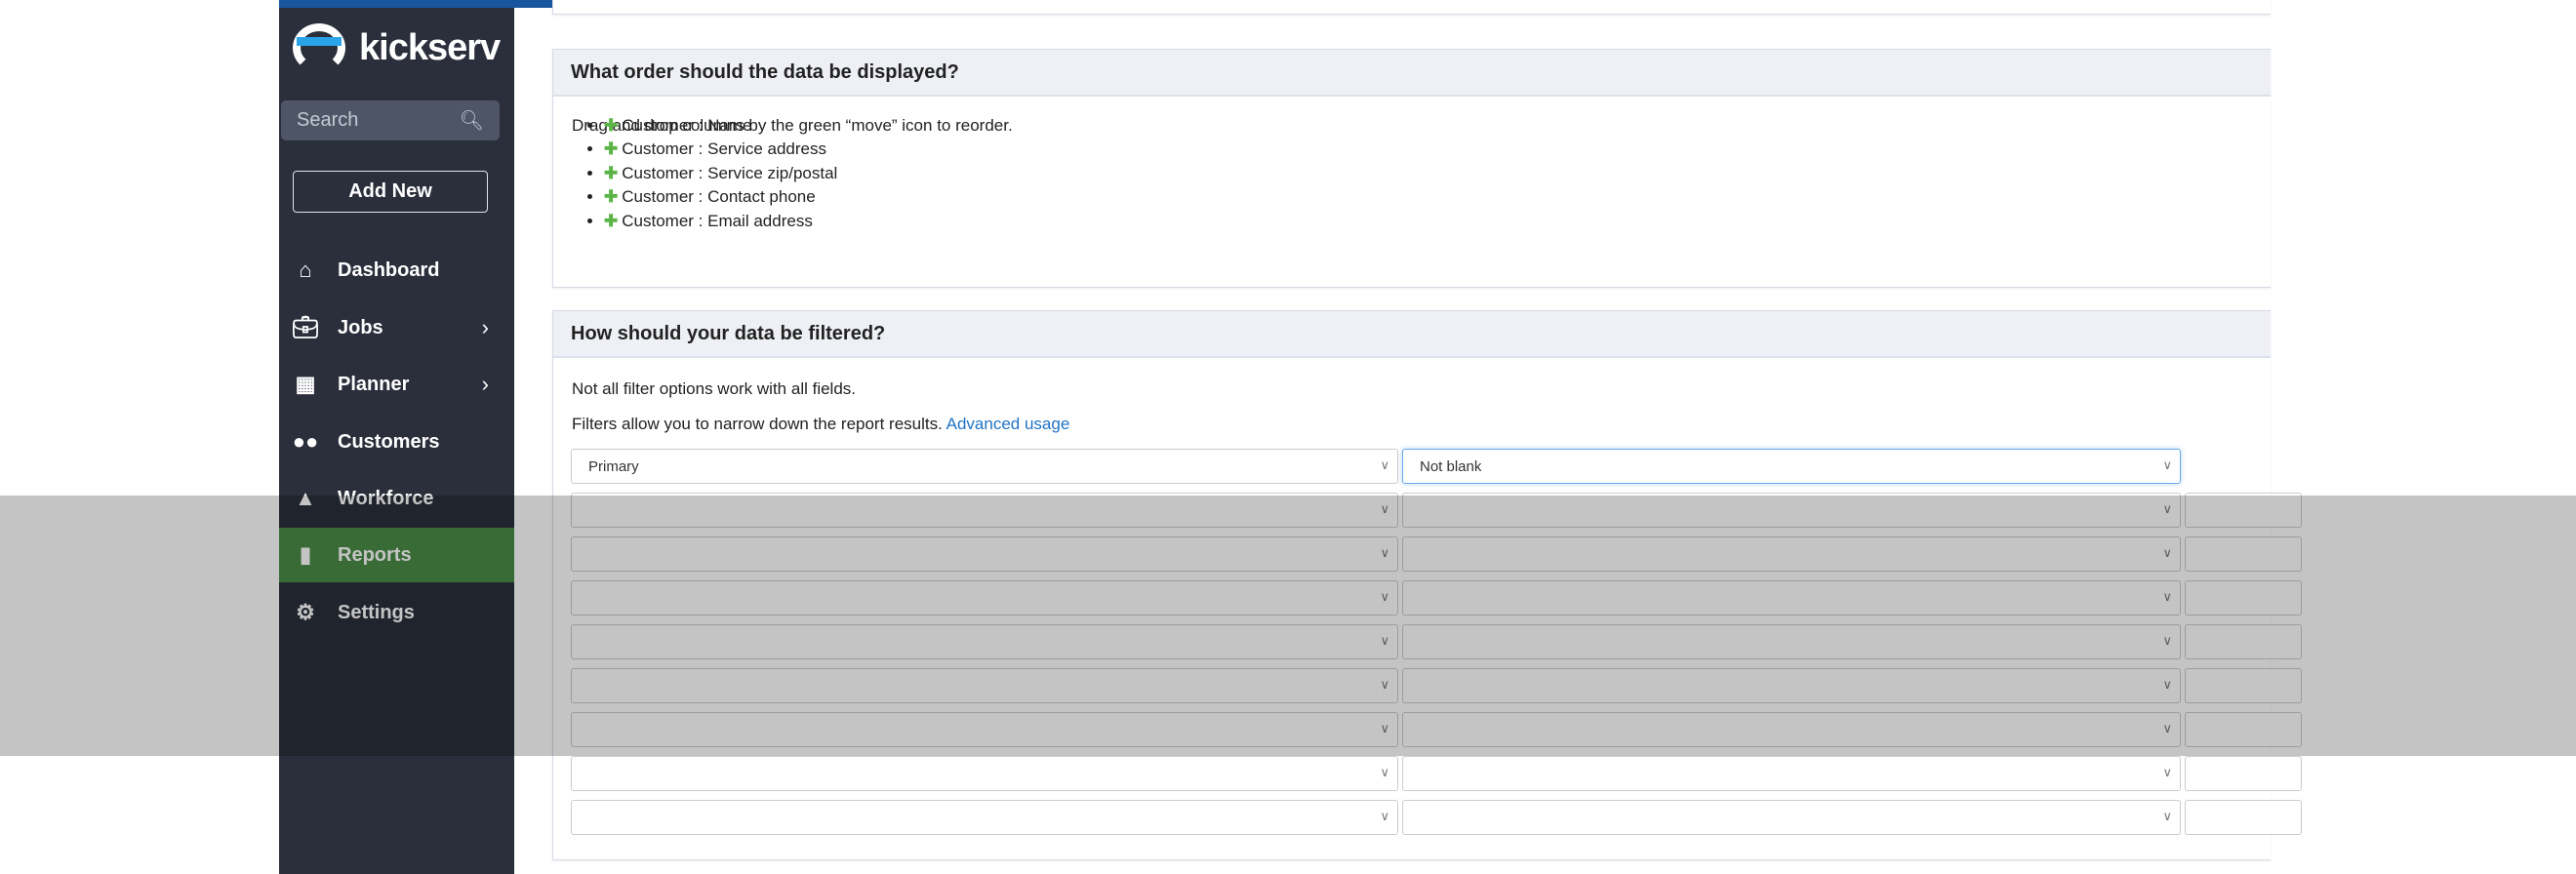 This screenshot has height=874, width=2576. Describe the element at coordinates (1412, 73) in the screenshot. I see `section-title: What order should the data be displayed?` at that location.